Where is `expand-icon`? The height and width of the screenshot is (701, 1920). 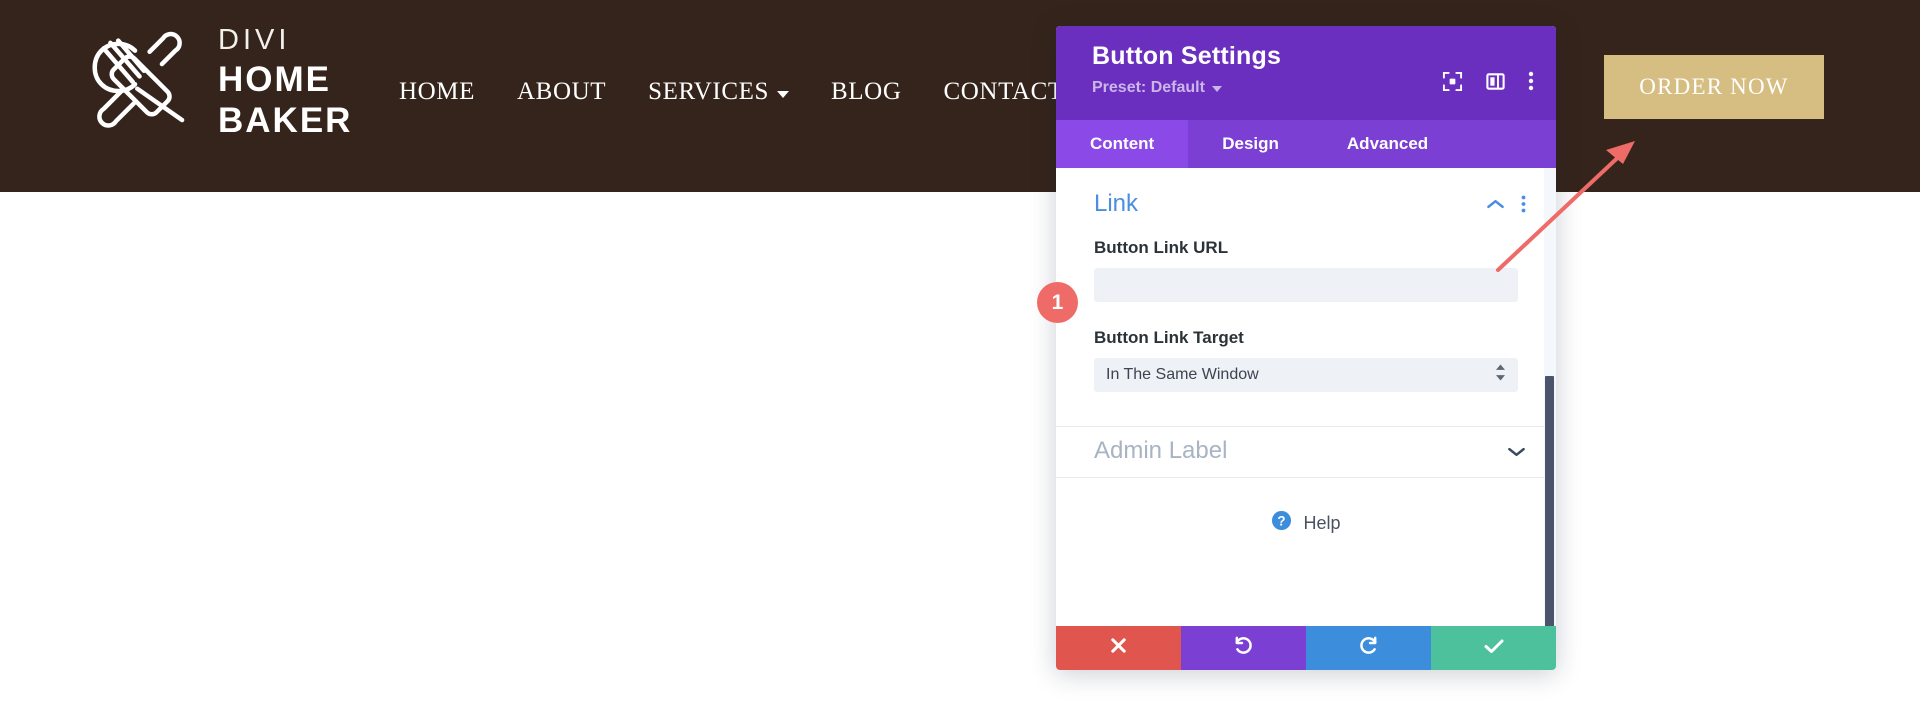
expand-icon is located at coordinates (1452, 81).